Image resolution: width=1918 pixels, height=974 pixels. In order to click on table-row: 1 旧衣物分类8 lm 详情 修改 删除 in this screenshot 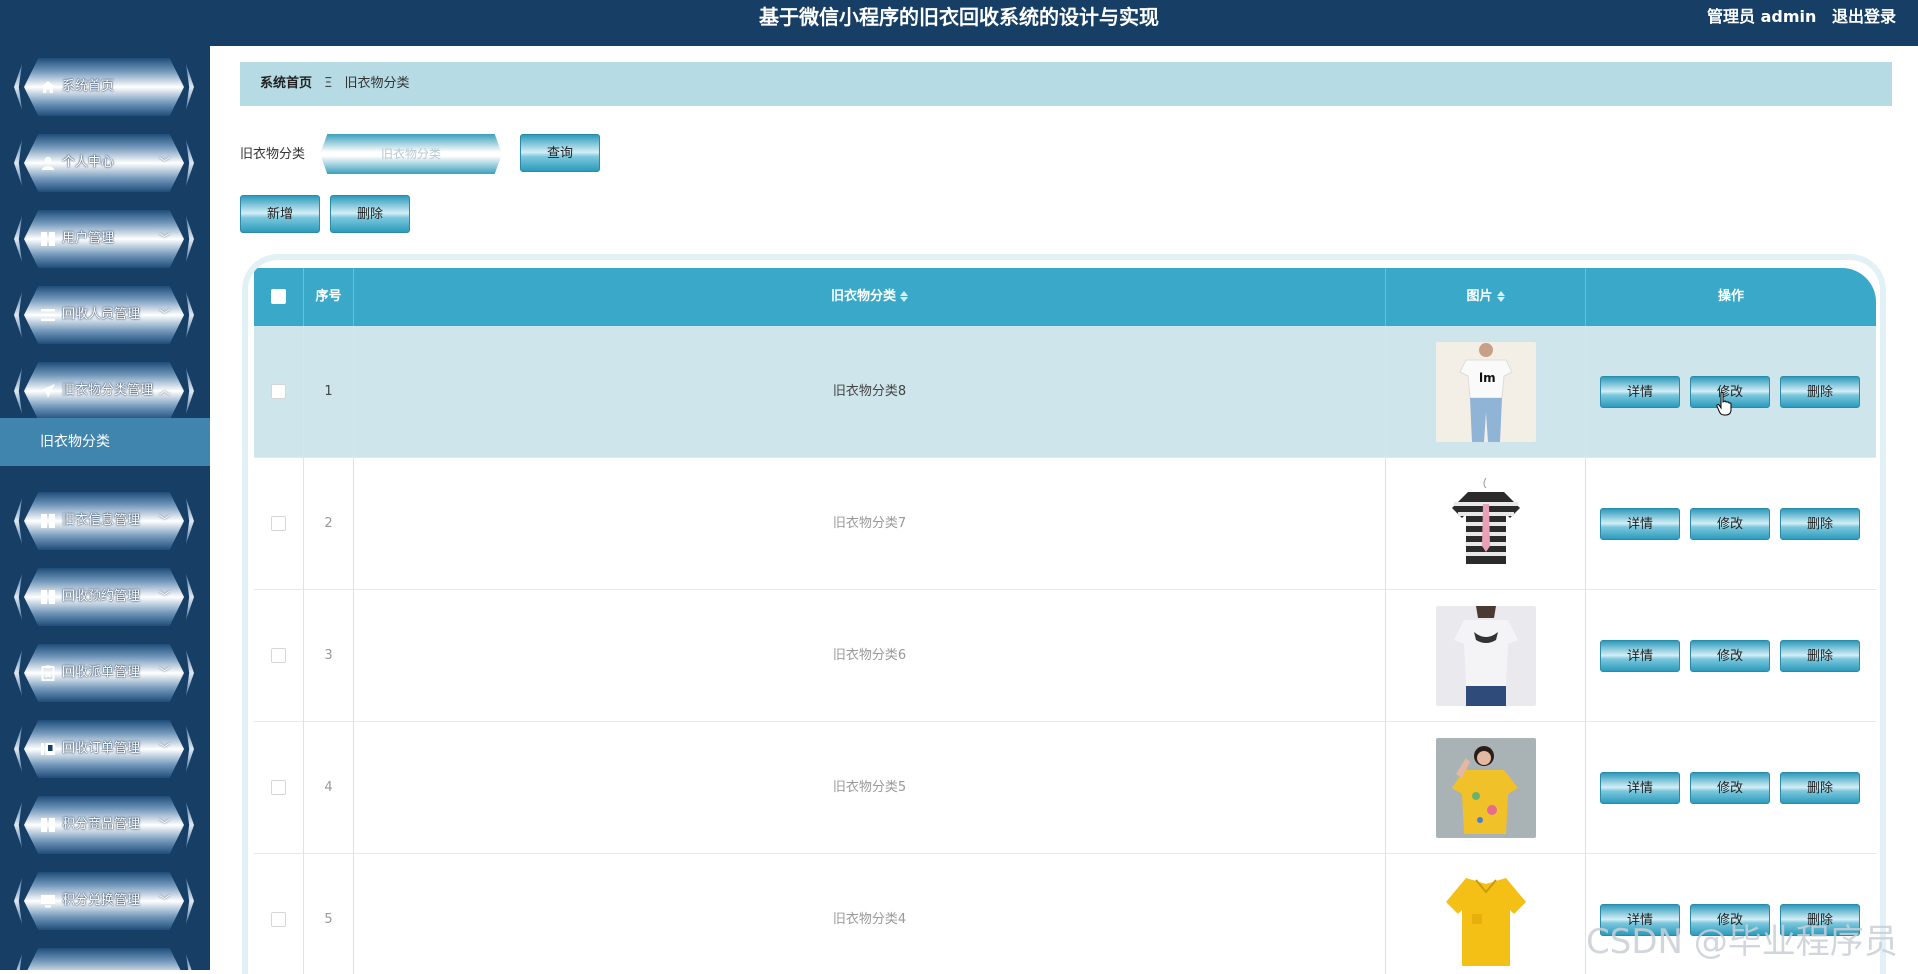, I will do `click(1065, 392)`.